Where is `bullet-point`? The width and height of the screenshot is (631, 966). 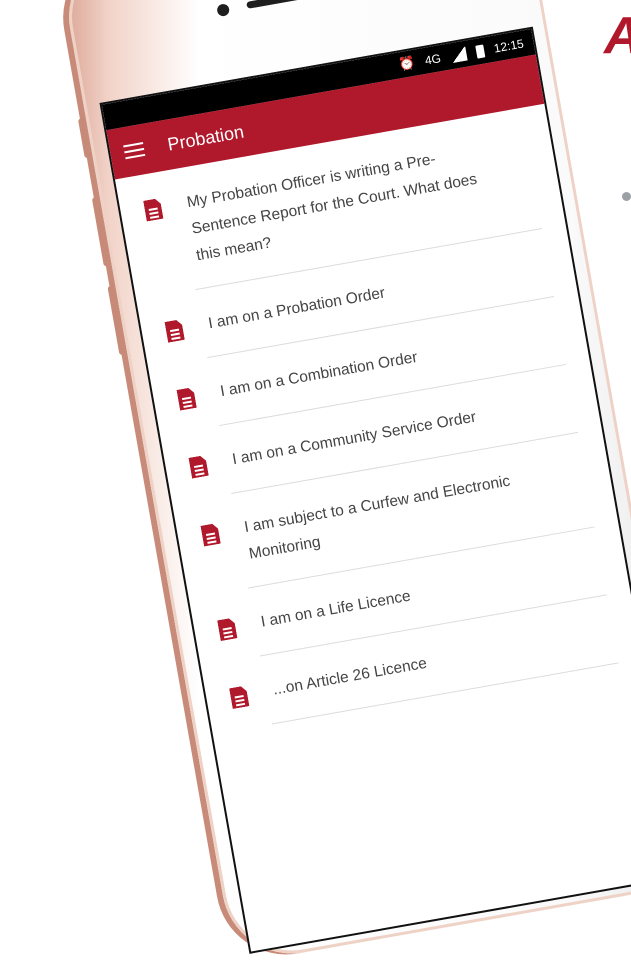
bullet-point is located at coordinates (626, 196).